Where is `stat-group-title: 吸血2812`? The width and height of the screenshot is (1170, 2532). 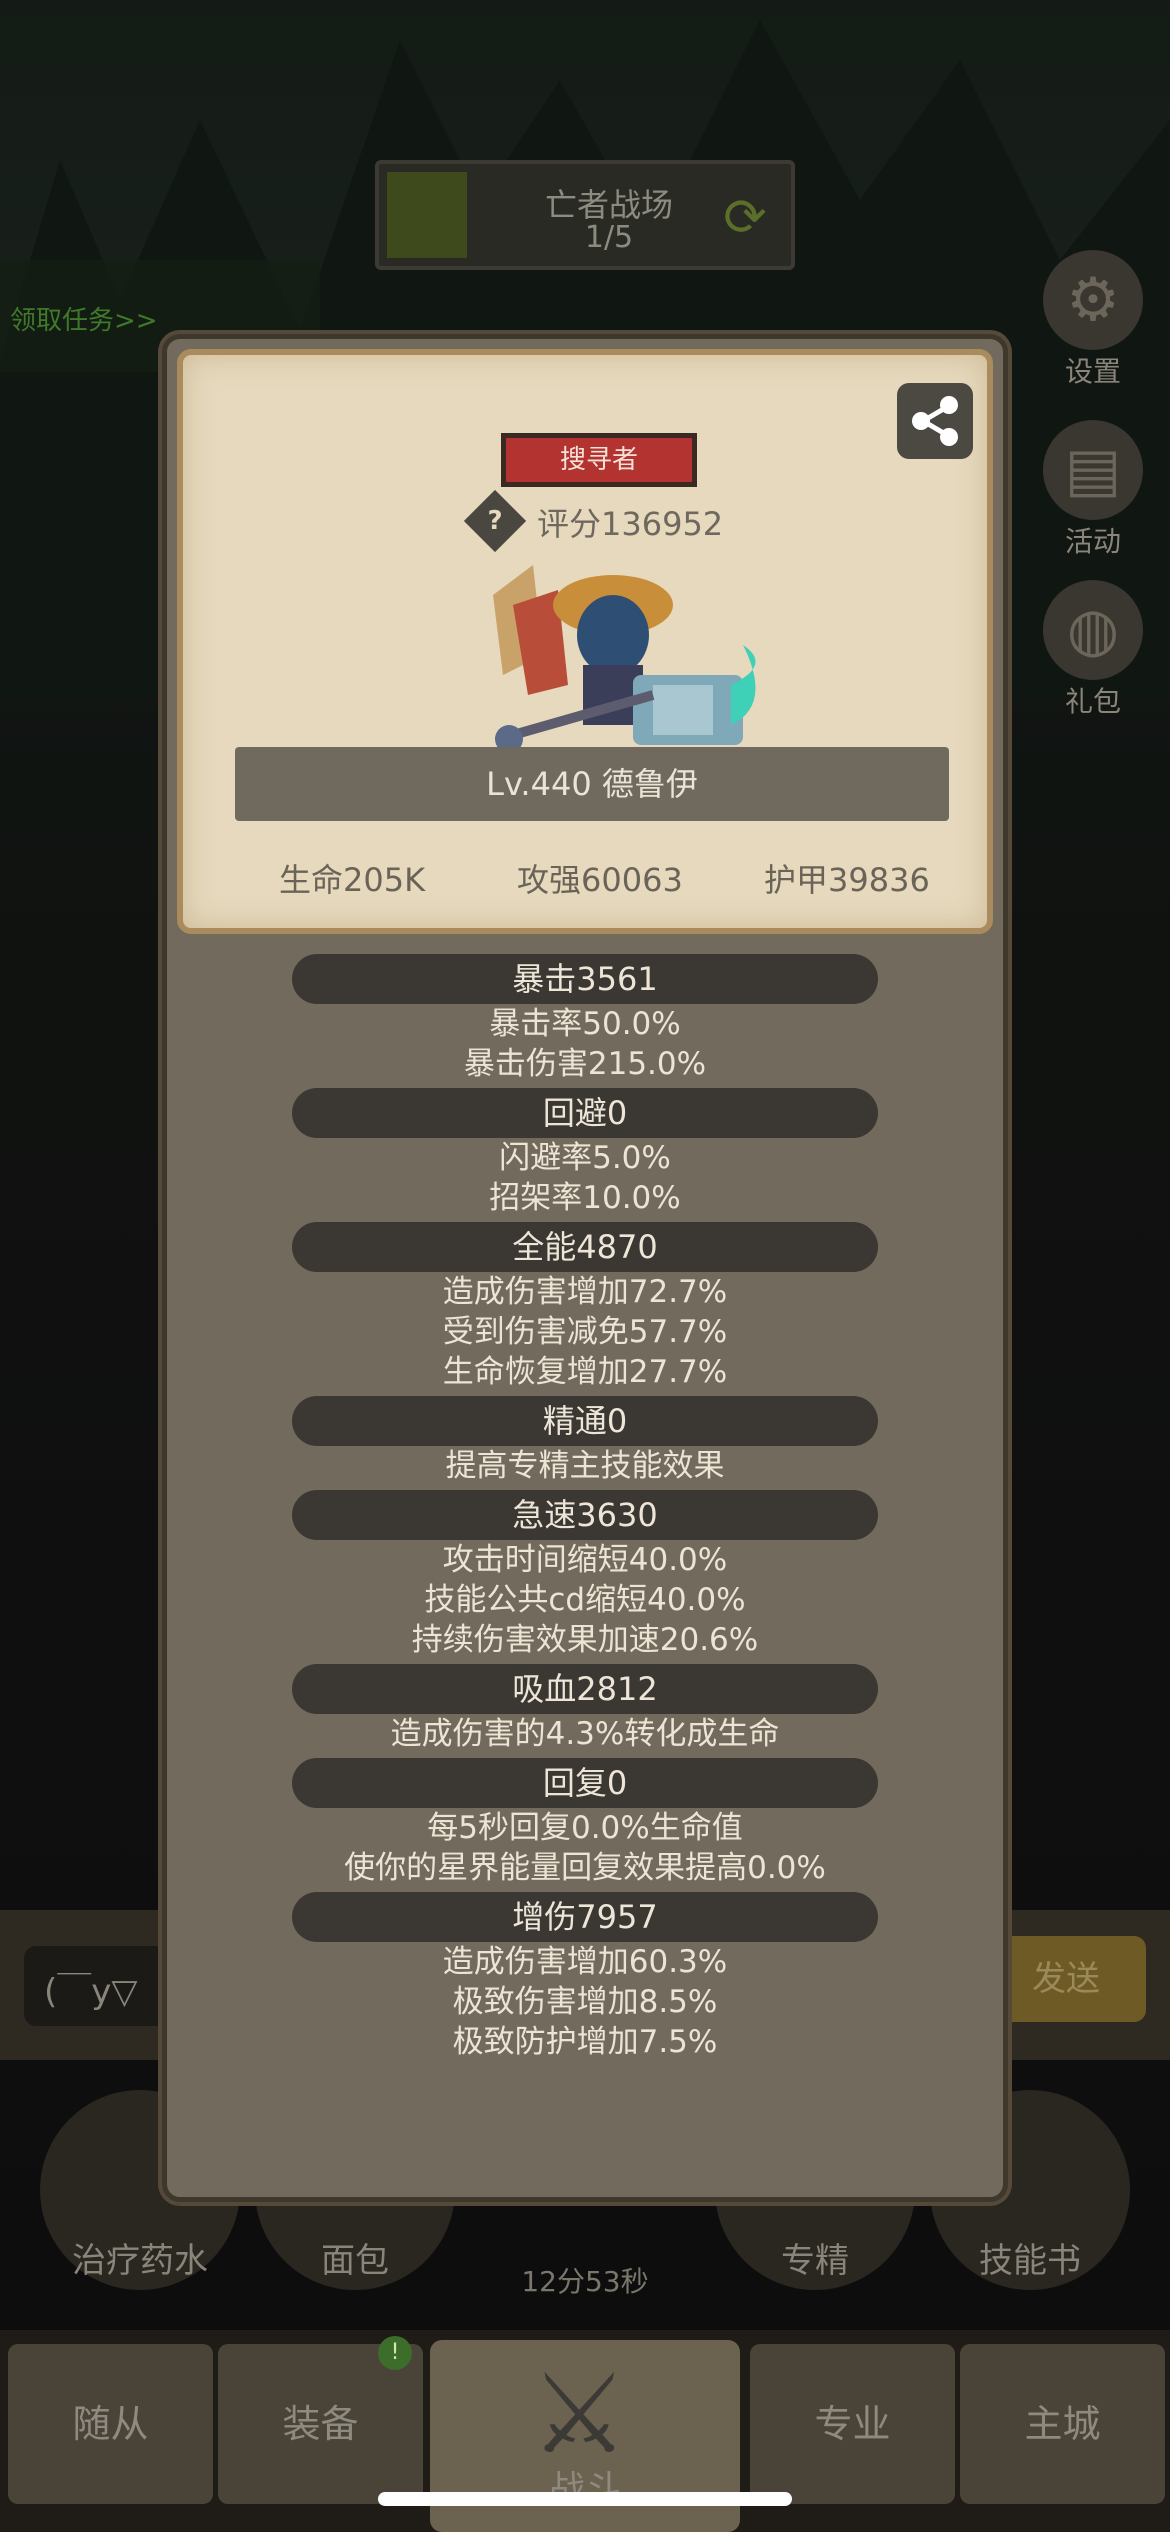 stat-group-title: 吸血2812 is located at coordinates (585, 1689).